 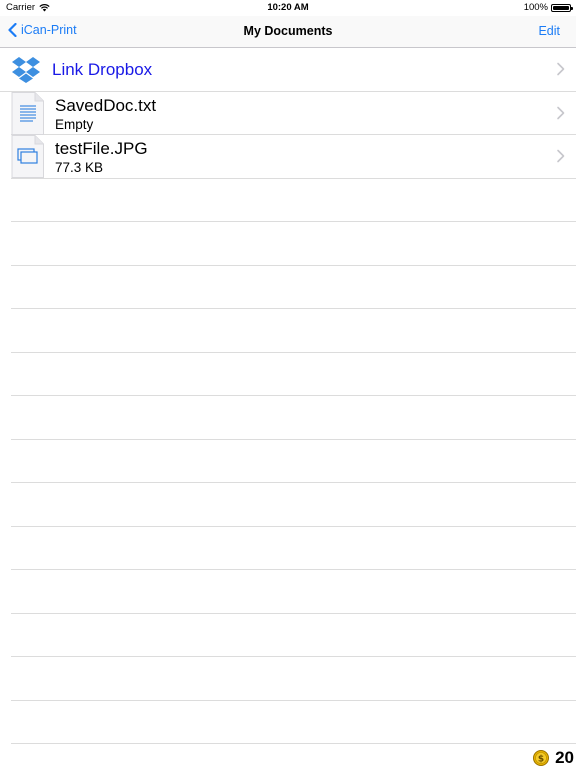 I want to click on status-time: 10:20 AM, so click(x=288, y=7).